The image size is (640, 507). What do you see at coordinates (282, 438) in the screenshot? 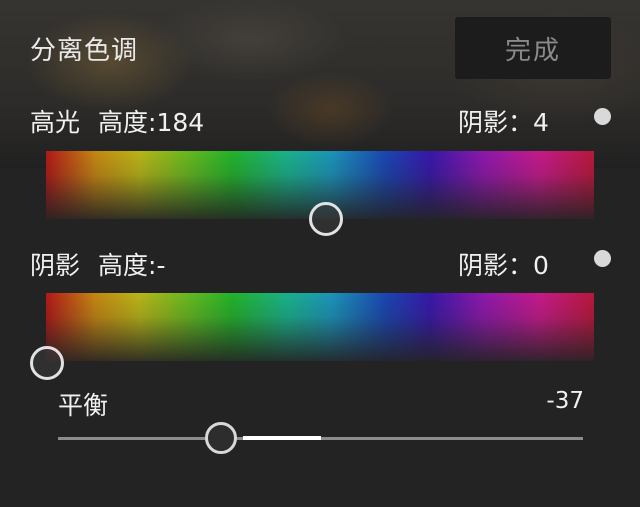
I see `balance-slider-fill` at bounding box center [282, 438].